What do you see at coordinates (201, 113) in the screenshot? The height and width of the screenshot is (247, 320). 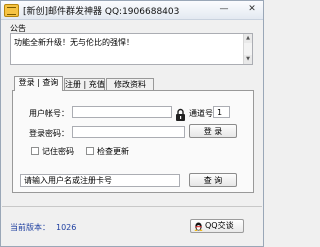 I see `channel-label: 通道号` at bounding box center [201, 113].